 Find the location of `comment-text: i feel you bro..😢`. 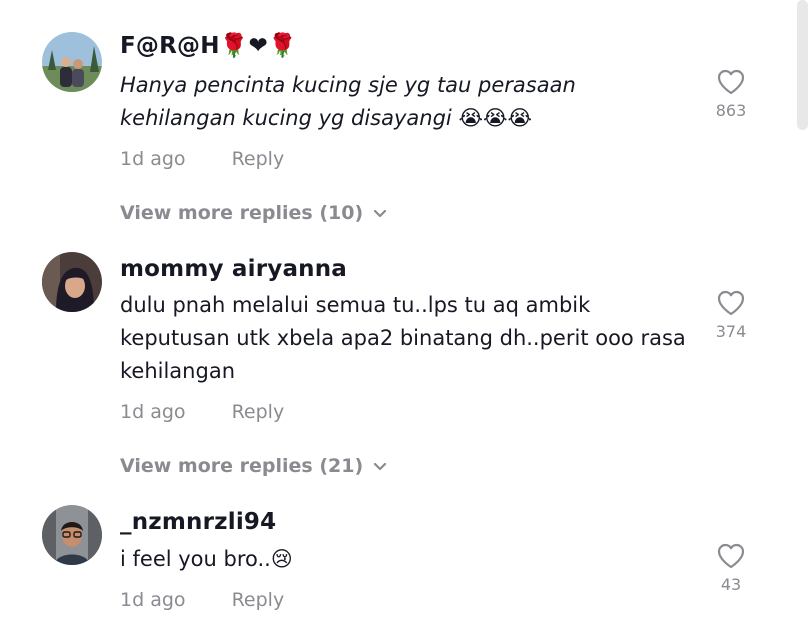

comment-text: i feel you bro..😢 is located at coordinates (206, 559).